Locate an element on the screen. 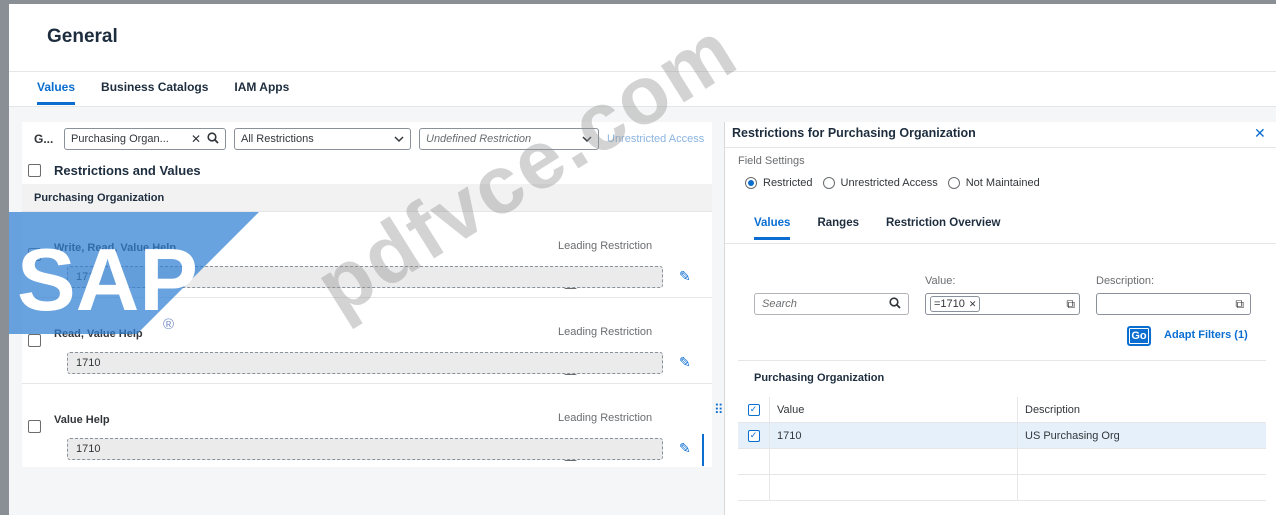 The image size is (1276, 515). field-combo: Purchasing Organ... ✕ is located at coordinates (145, 139).